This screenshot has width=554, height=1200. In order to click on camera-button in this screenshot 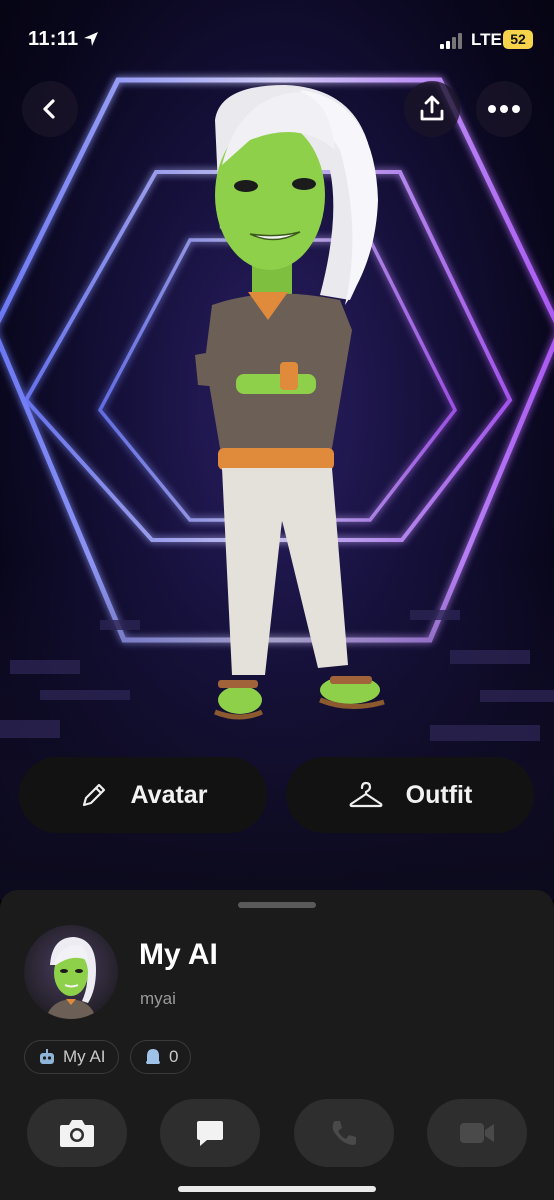, I will do `click(77, 1133)`.